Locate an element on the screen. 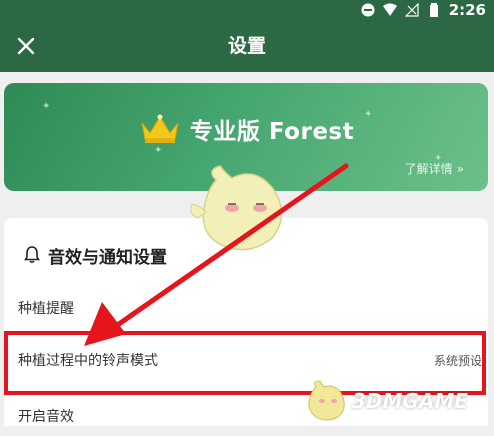 This screenshot has height=436, width=494. close-icon is located at coordinates (26, 46).